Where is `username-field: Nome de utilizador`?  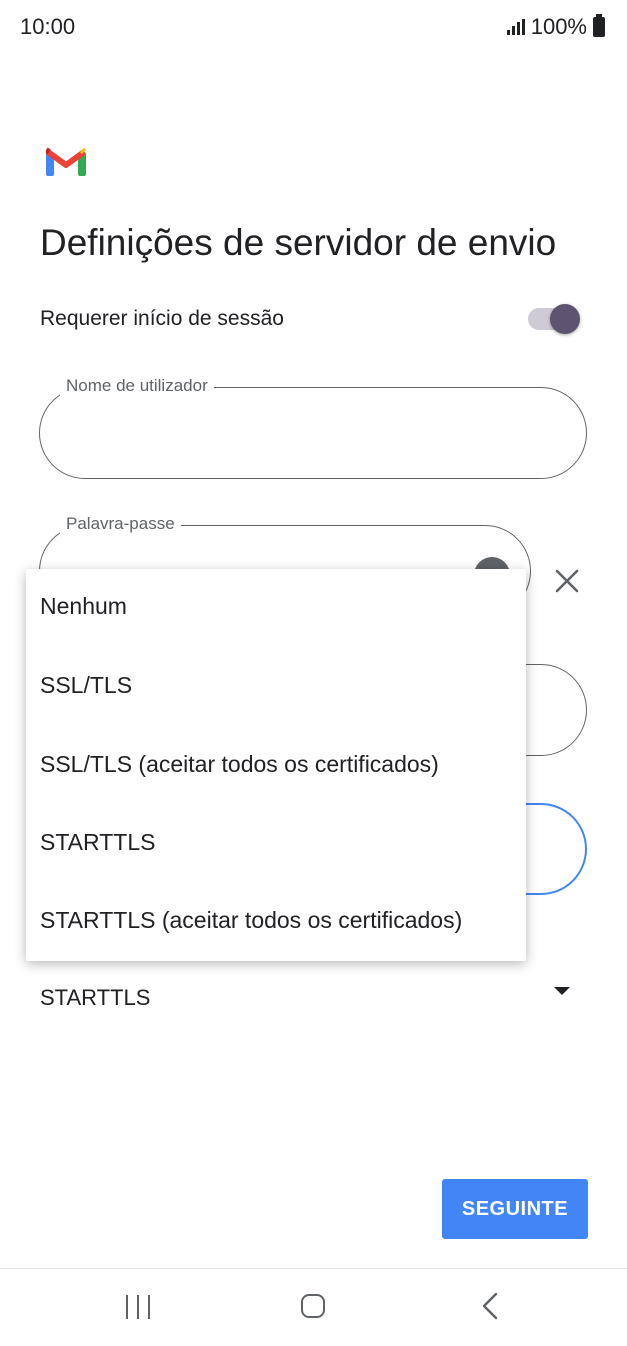 username-field: Nome de utilizador is located at coordinates (313, 427).